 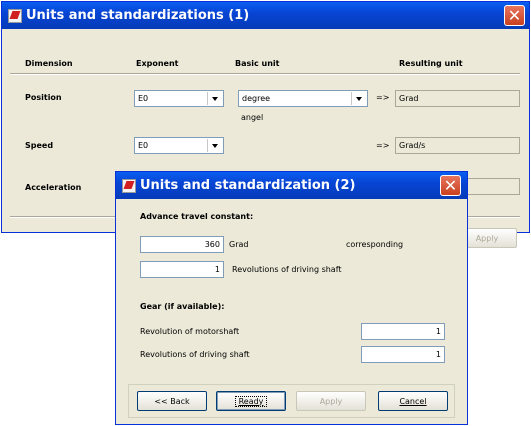 What do you see at coordinates (303, 98) in the screenshot?
I see `position-basic-unit-select: degree` at bounding box center [303, 98].